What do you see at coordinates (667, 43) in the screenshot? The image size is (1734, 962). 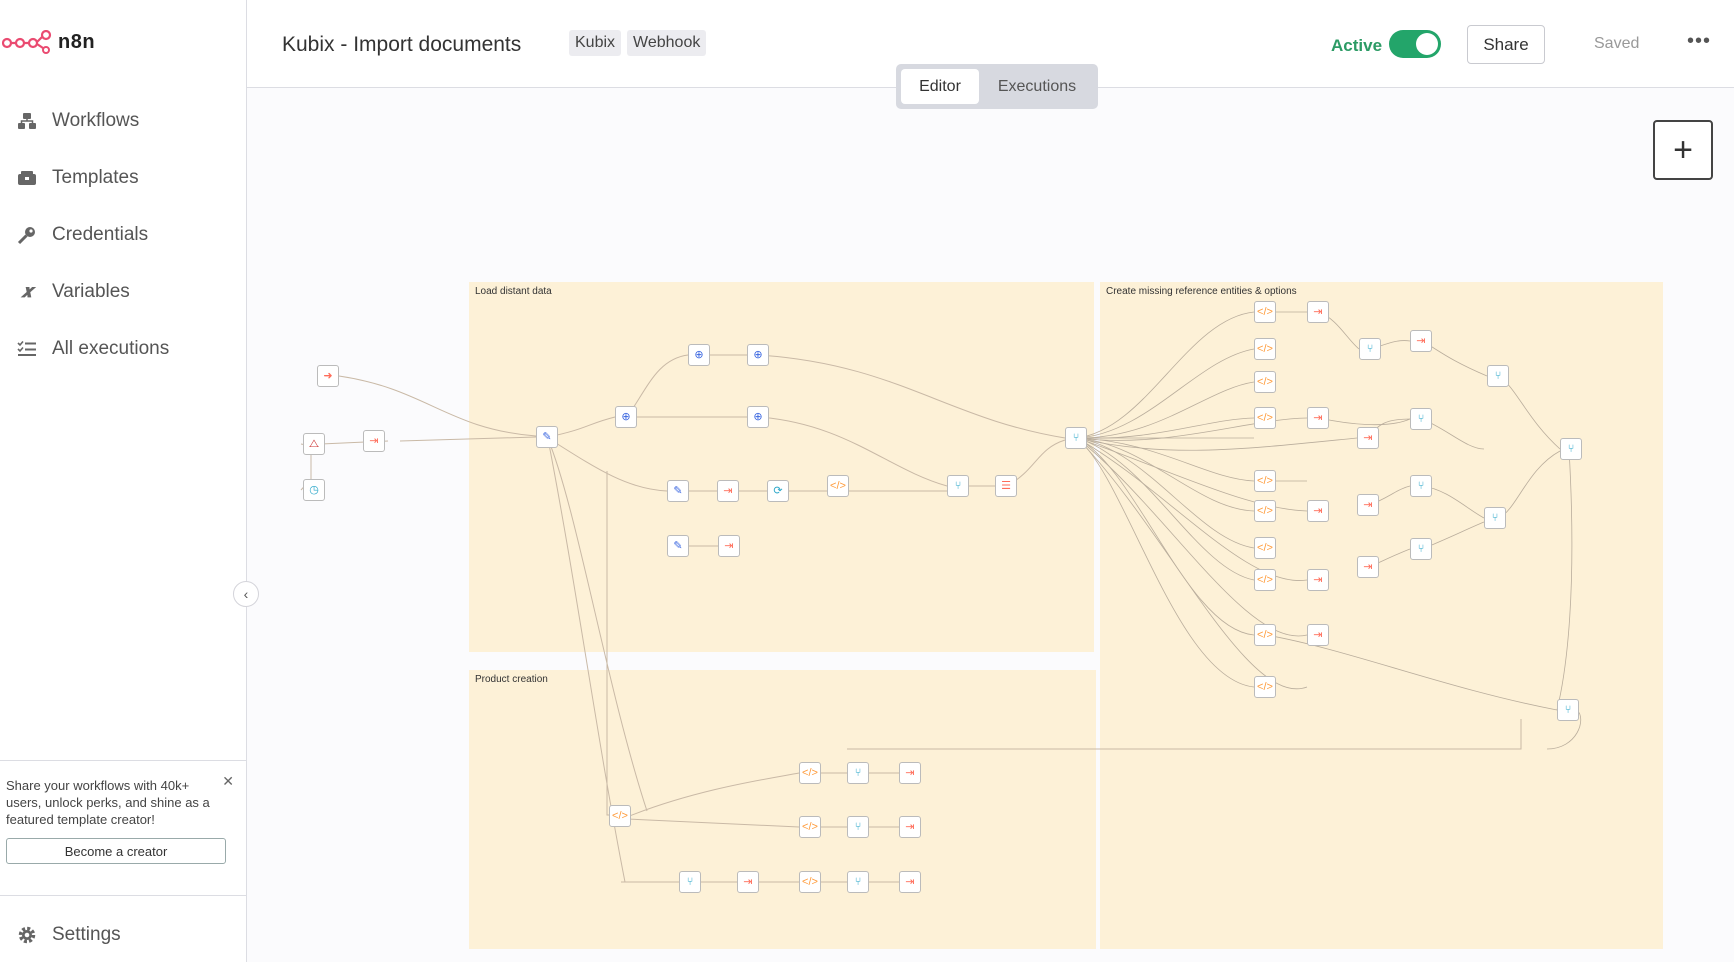 I see `tag: Webhook` at bounding box center [667, 43].